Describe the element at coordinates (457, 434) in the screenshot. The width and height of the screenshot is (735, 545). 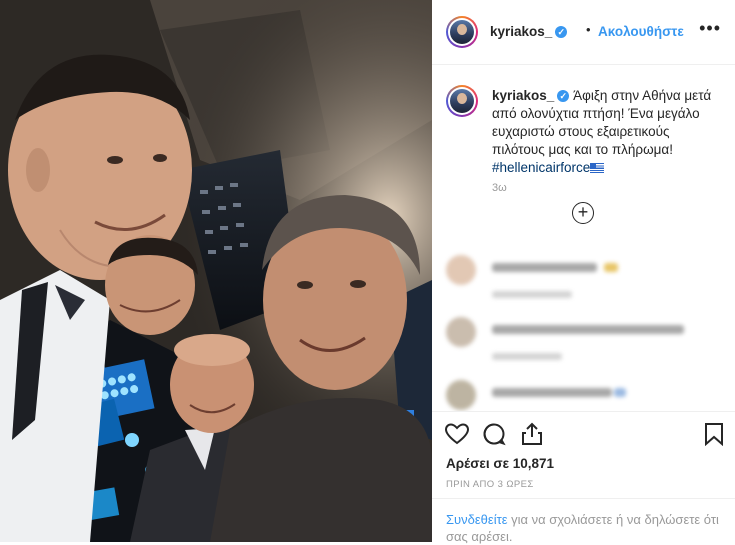
I see `heart-icon` at that location.